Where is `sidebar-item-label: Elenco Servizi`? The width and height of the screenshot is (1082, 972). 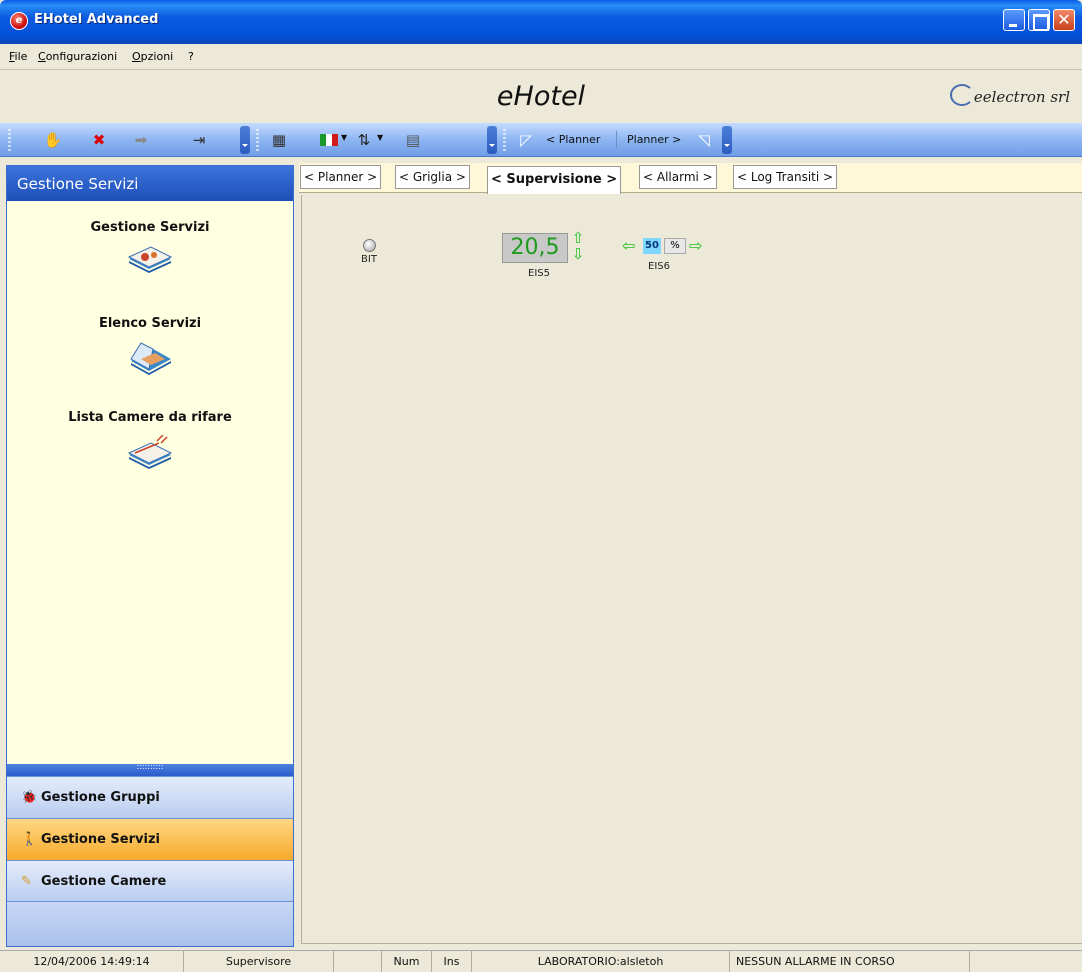
sidebar-item-label: Elenco Servizi is located at coordinates (150, 323).